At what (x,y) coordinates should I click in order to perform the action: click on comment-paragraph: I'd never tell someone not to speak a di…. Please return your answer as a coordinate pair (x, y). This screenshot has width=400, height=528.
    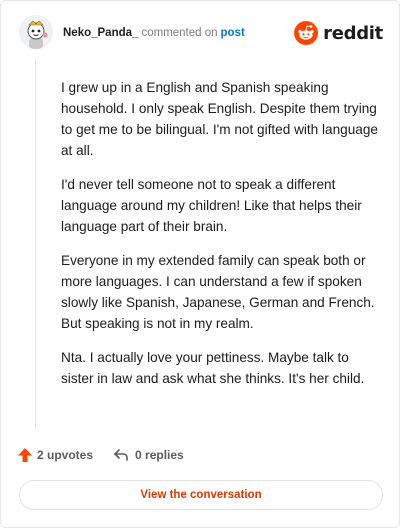
    Looking at the image, I should click on (211, 205).